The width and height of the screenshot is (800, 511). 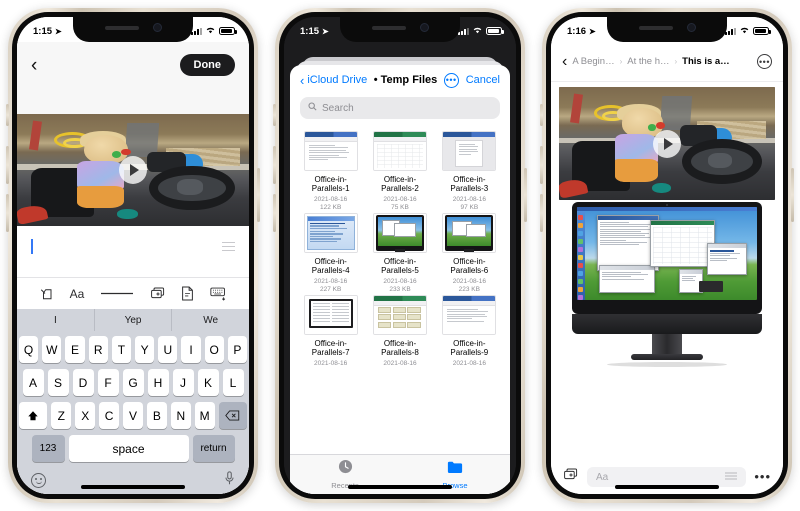 What do you see at coordinates (117, 293) in the screenshot?
I see `divider-line-icon` at bounding box center [117, 293].